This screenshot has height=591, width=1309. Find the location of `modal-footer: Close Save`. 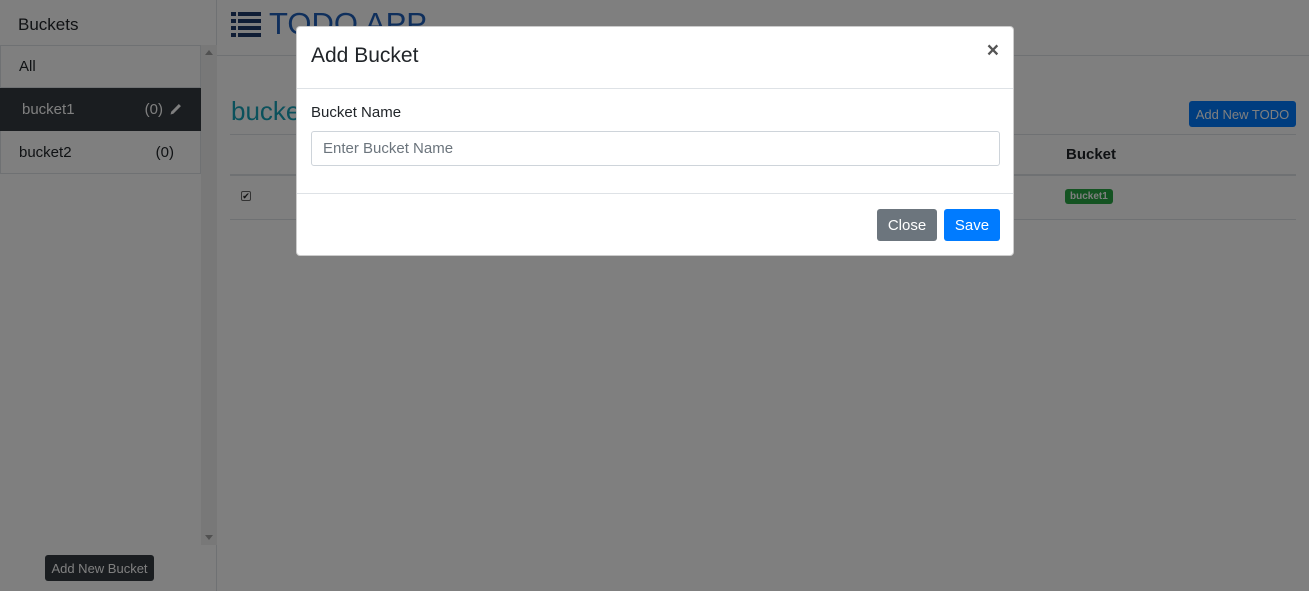

modal-footer: Close Save is located at coordinates (655, 225).